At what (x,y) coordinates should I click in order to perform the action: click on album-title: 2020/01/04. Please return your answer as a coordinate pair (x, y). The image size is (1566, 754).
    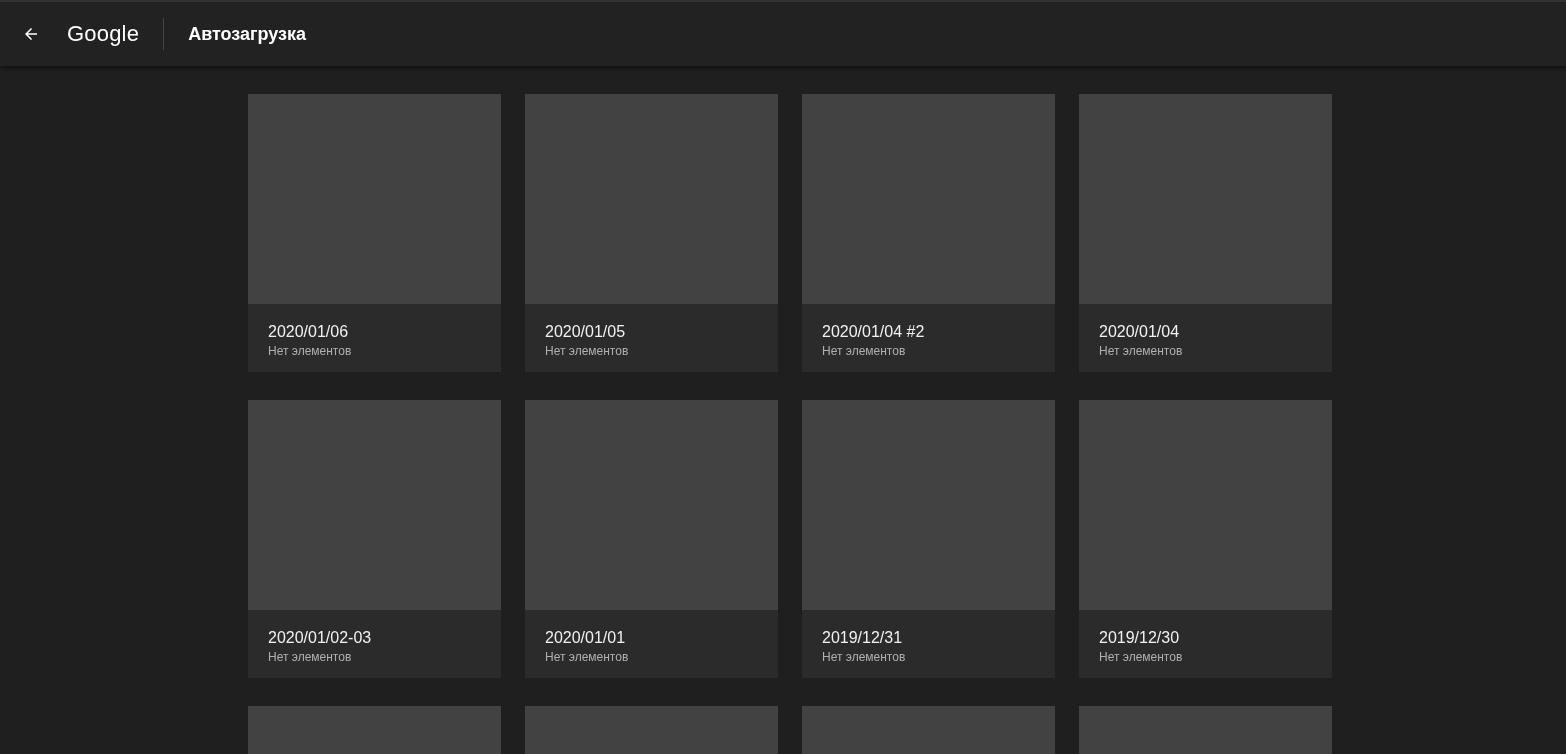
    Looking at the image, I should click on (1140, 332).